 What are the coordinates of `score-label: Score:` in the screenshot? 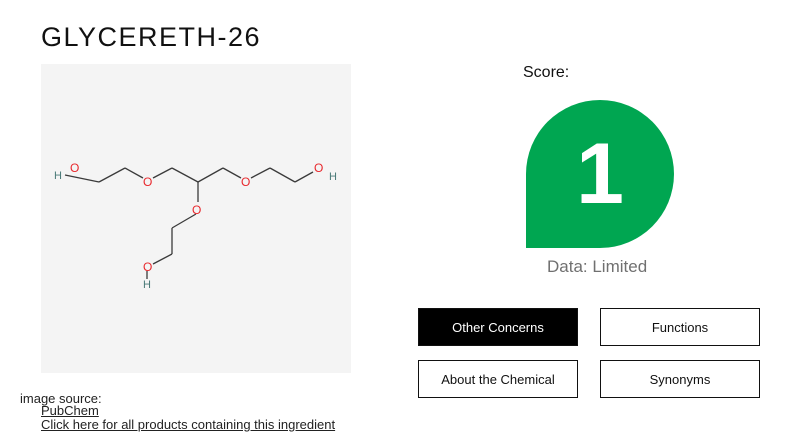 It's located at (546, 72).